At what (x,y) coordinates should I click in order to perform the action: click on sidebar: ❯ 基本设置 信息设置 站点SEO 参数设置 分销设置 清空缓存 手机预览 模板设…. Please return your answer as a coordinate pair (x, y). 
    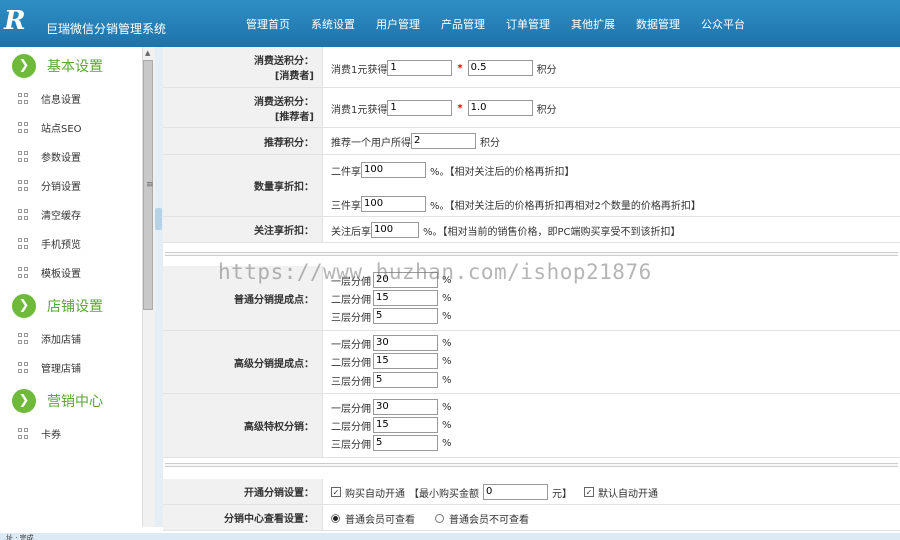
    Looking at the image, I should click on (71, 267).